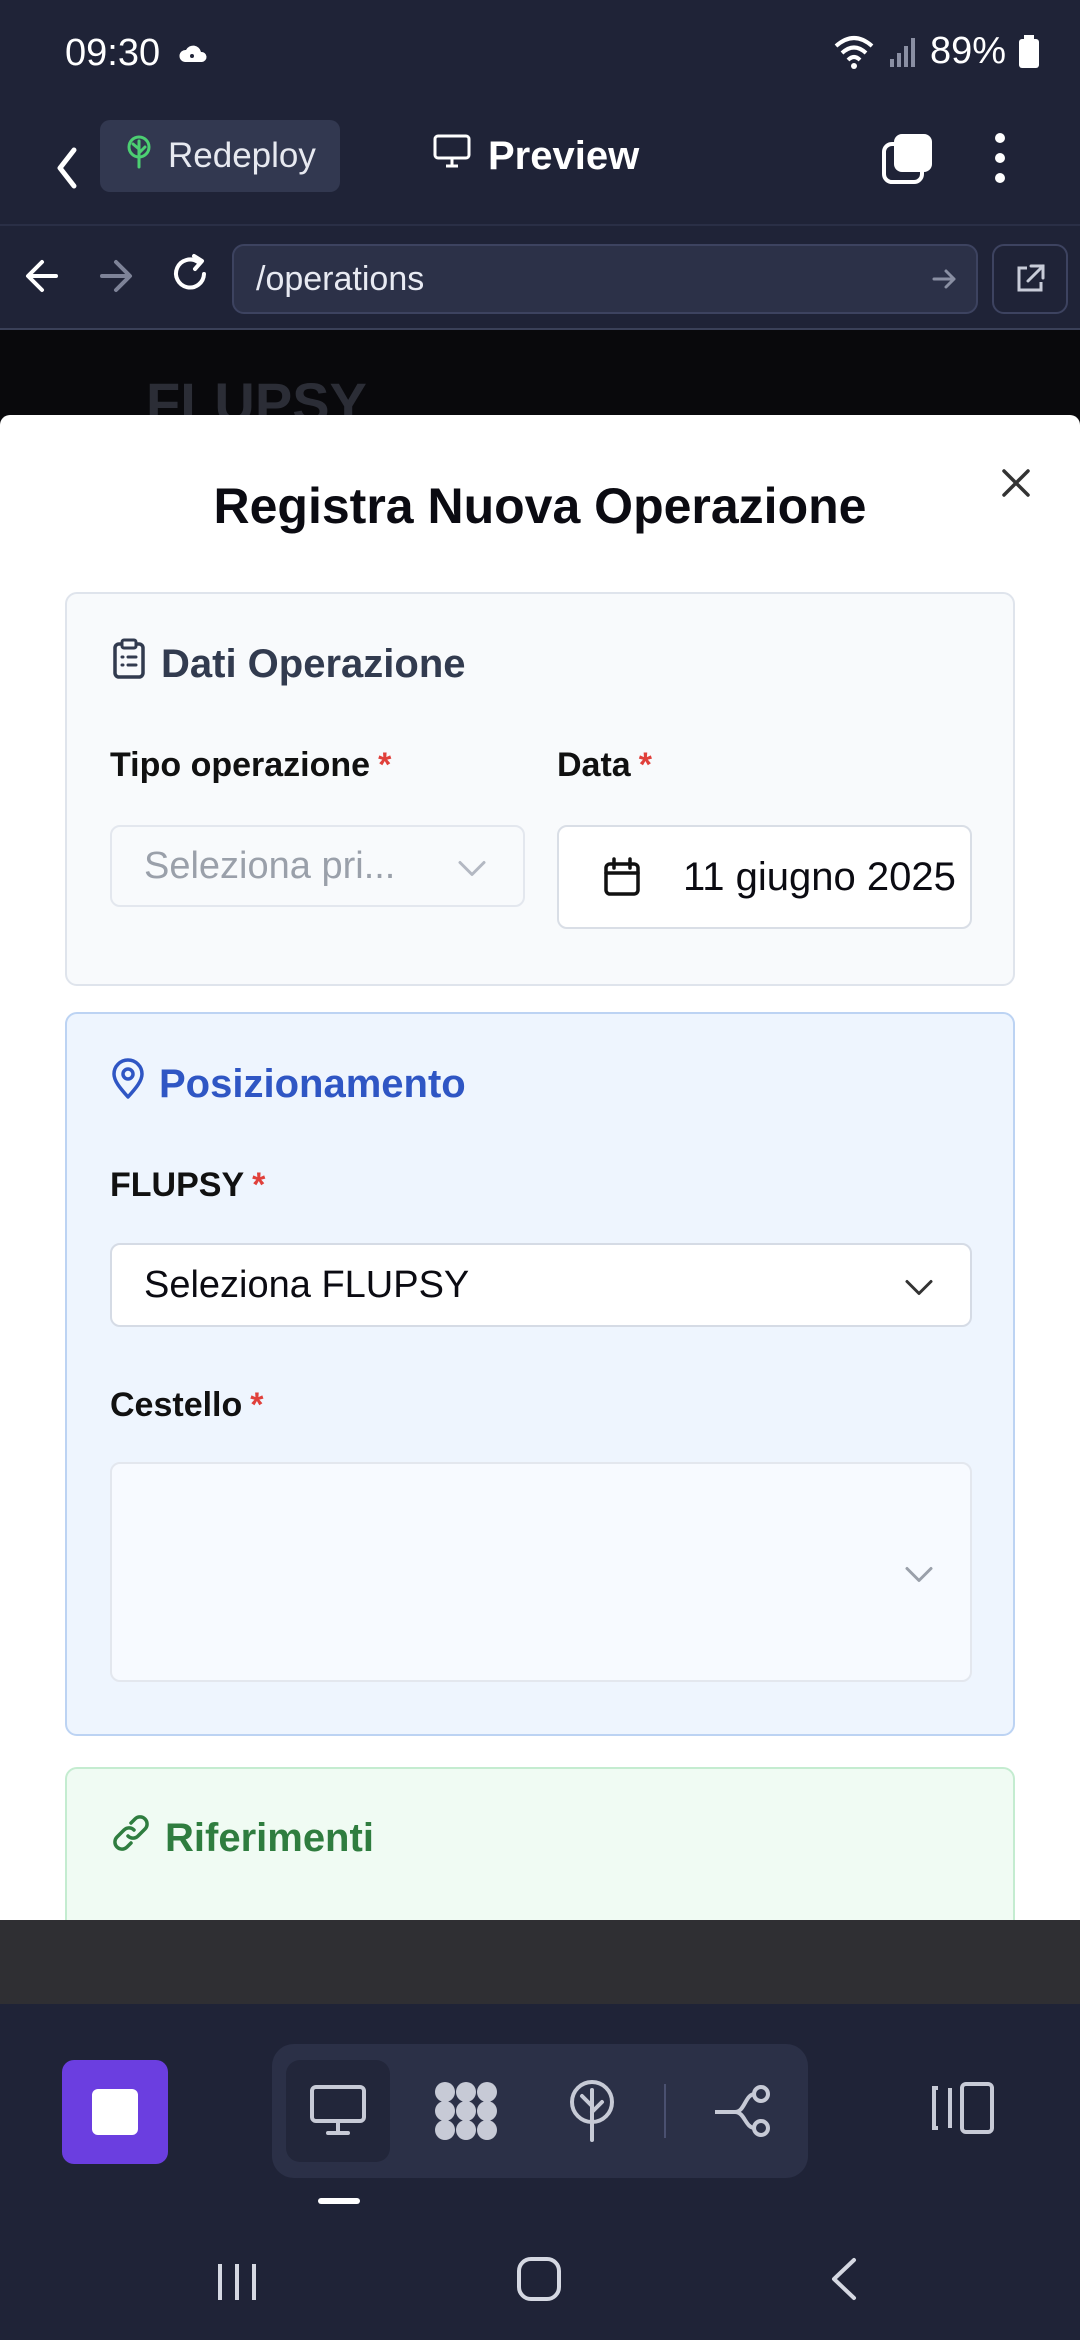 The width and height of the screenshot is (1080, 2340). Describe the element at coordinates (541, 1572) in the screenshot. I see `basket-select` at that location.